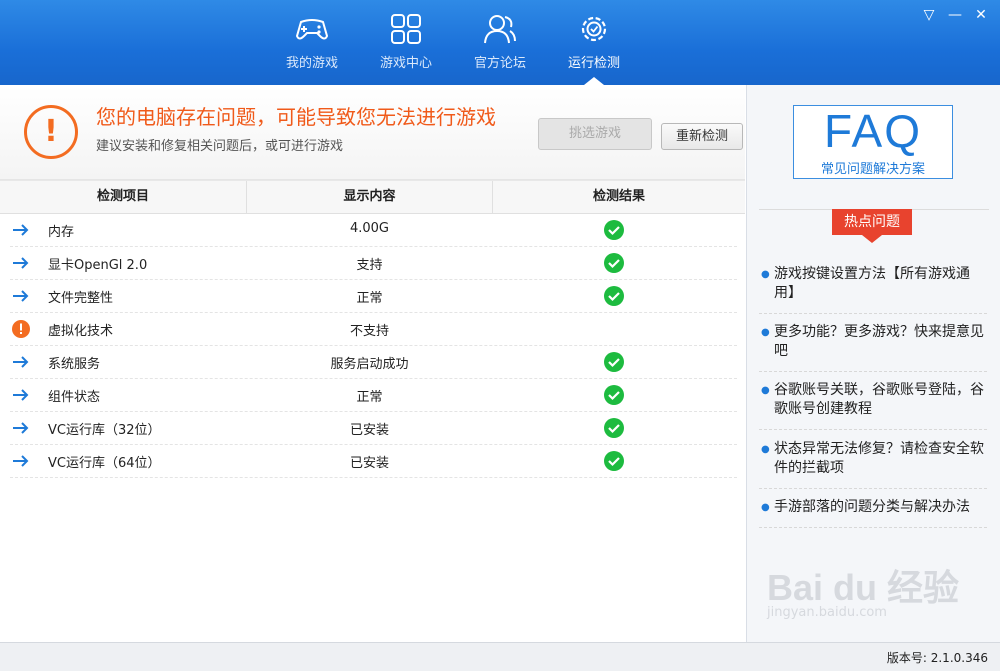  What do you see at coordinates (81, 298) in the screenshot?
I see `item-name: 文件完整性` at bounding box center [81, 298].